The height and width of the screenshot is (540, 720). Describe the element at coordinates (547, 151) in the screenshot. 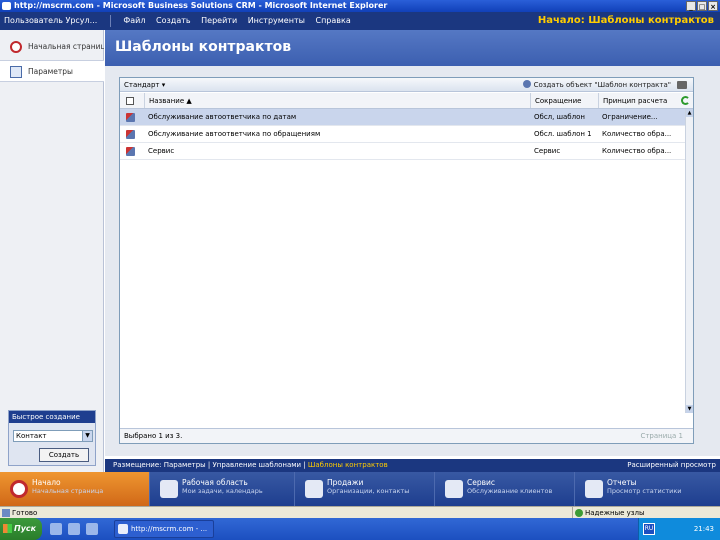

I see `cell-abbr: Сервис` at that location.